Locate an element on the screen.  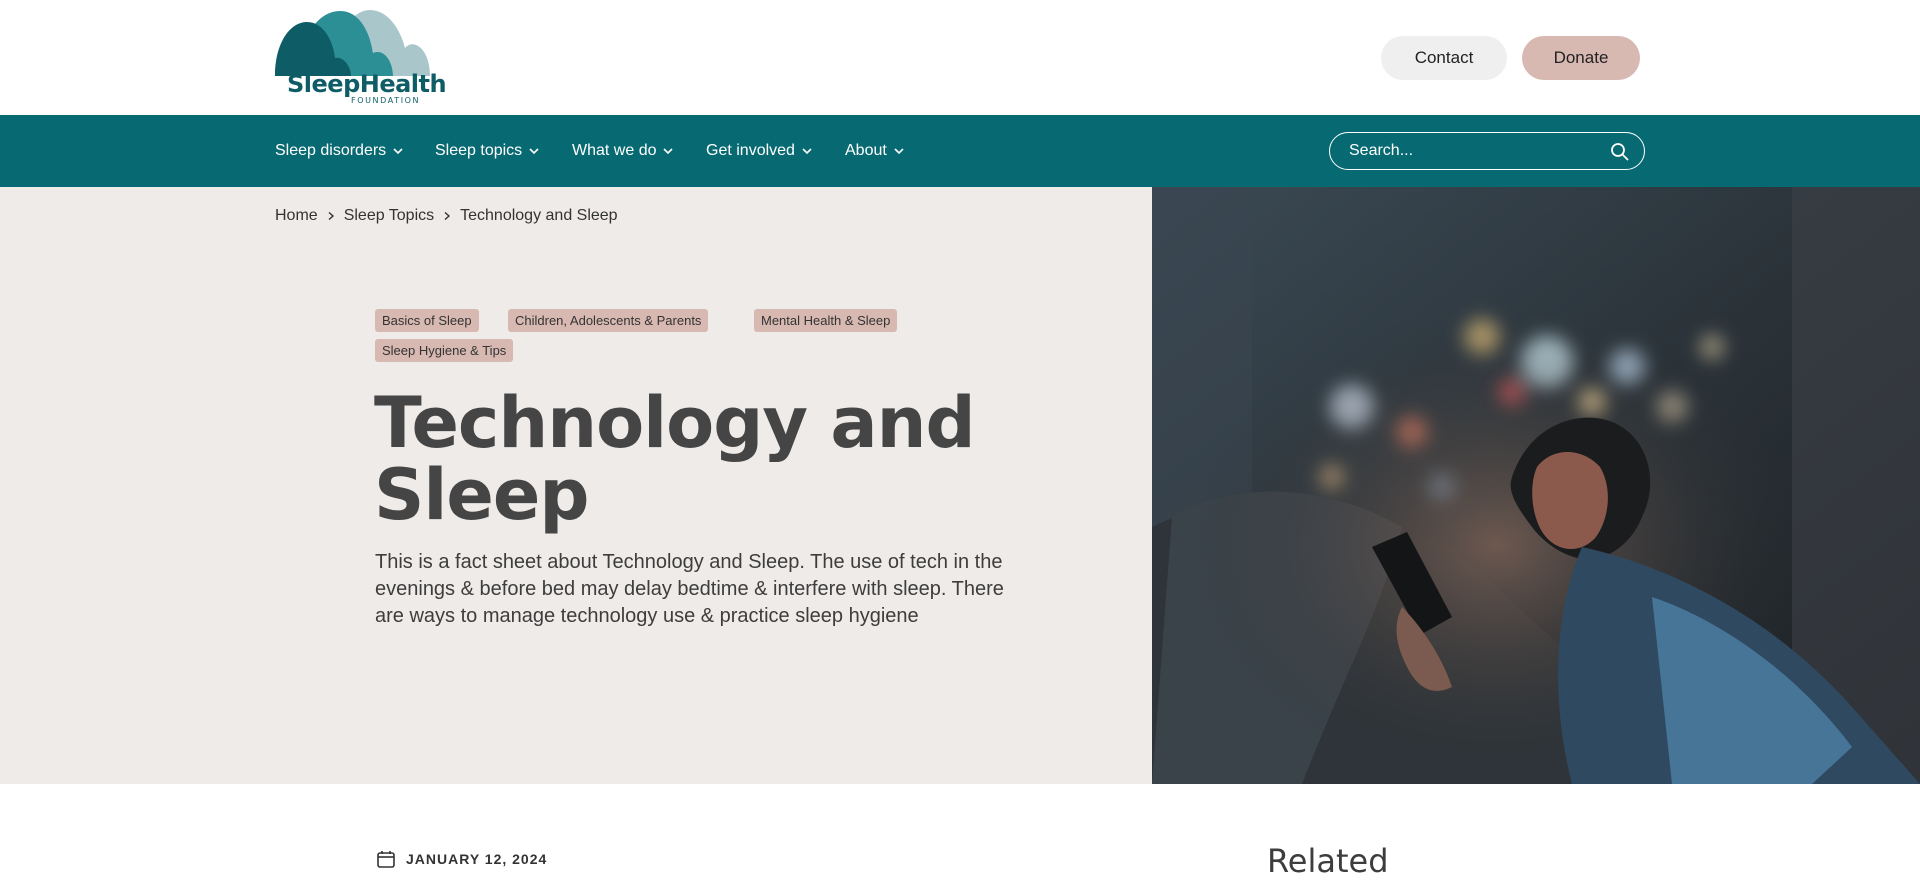
page-title: Technology and Sleep is located at coordinates (675, 459).